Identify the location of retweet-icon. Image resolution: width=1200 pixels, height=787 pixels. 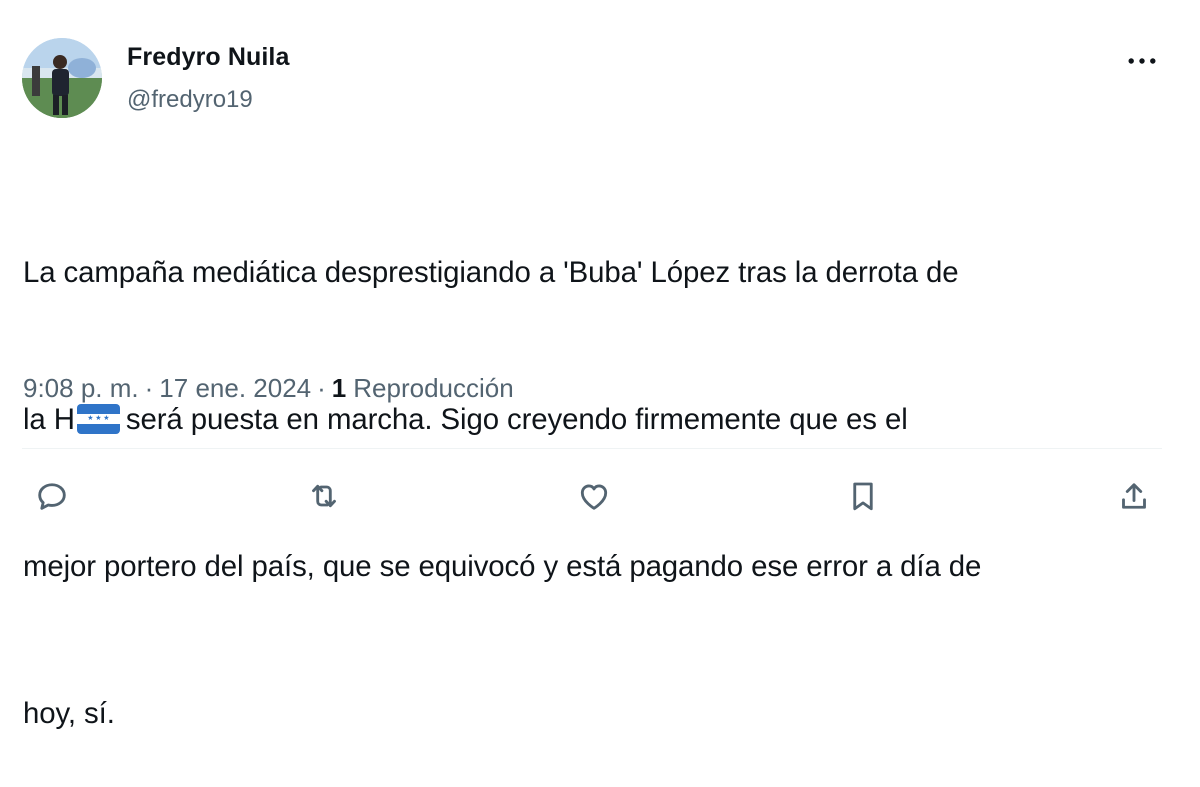
(324, 496).